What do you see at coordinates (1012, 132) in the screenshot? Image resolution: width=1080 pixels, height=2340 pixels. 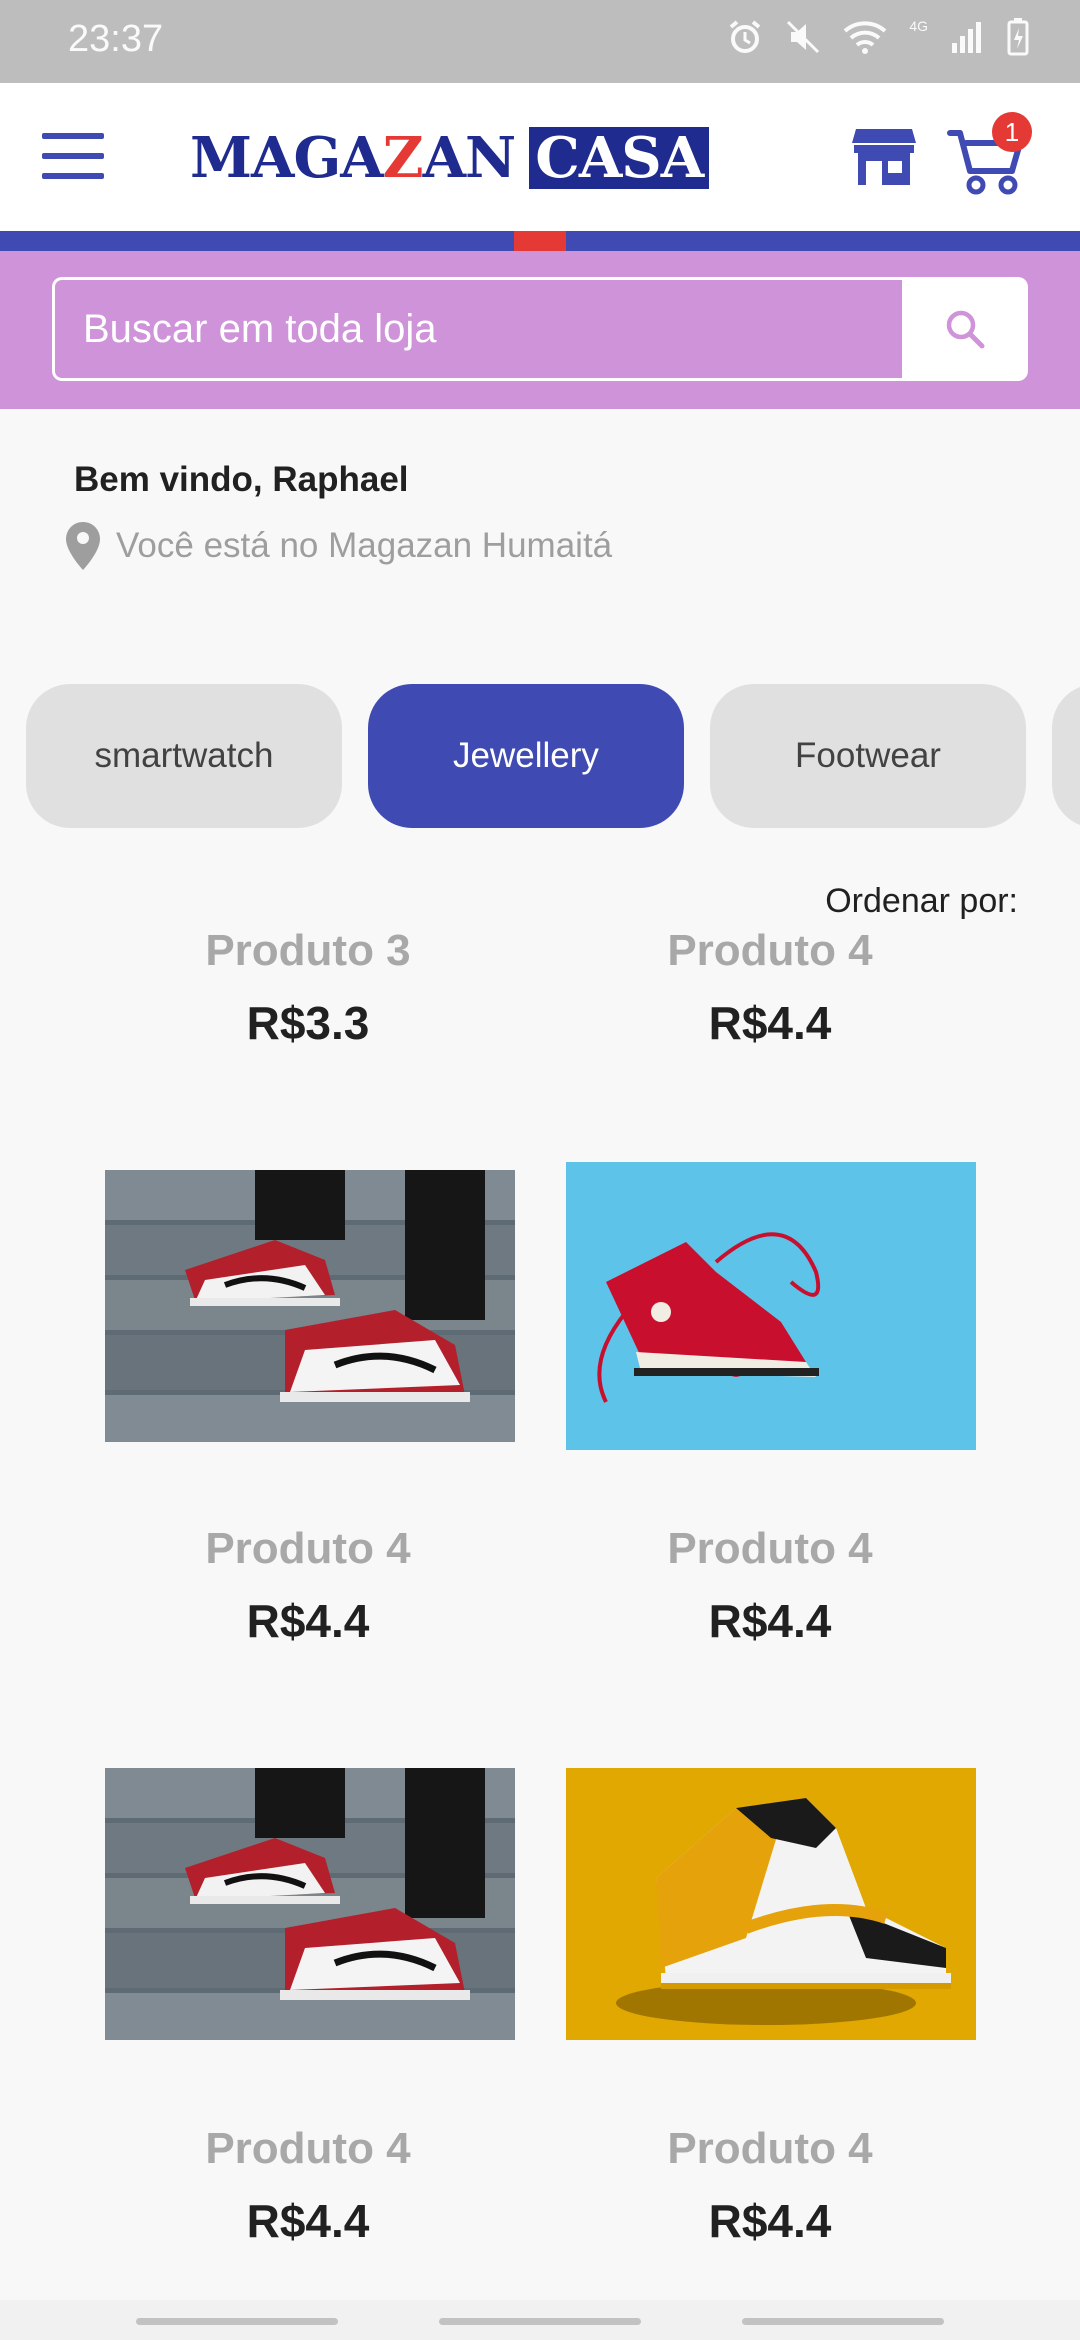 I see `cart-count-badge: 1` at bounding box center [1012, 132].